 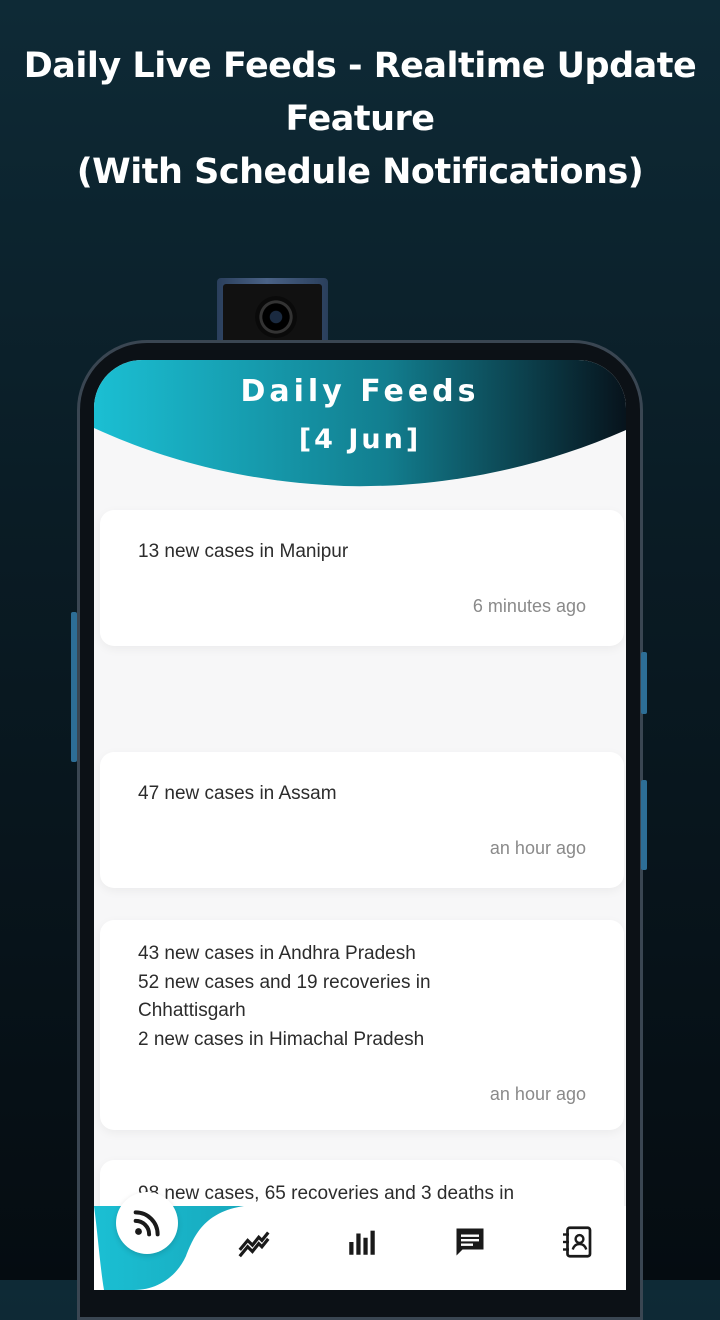 I want to click on chat-icon, so click(x=470, y=1242).